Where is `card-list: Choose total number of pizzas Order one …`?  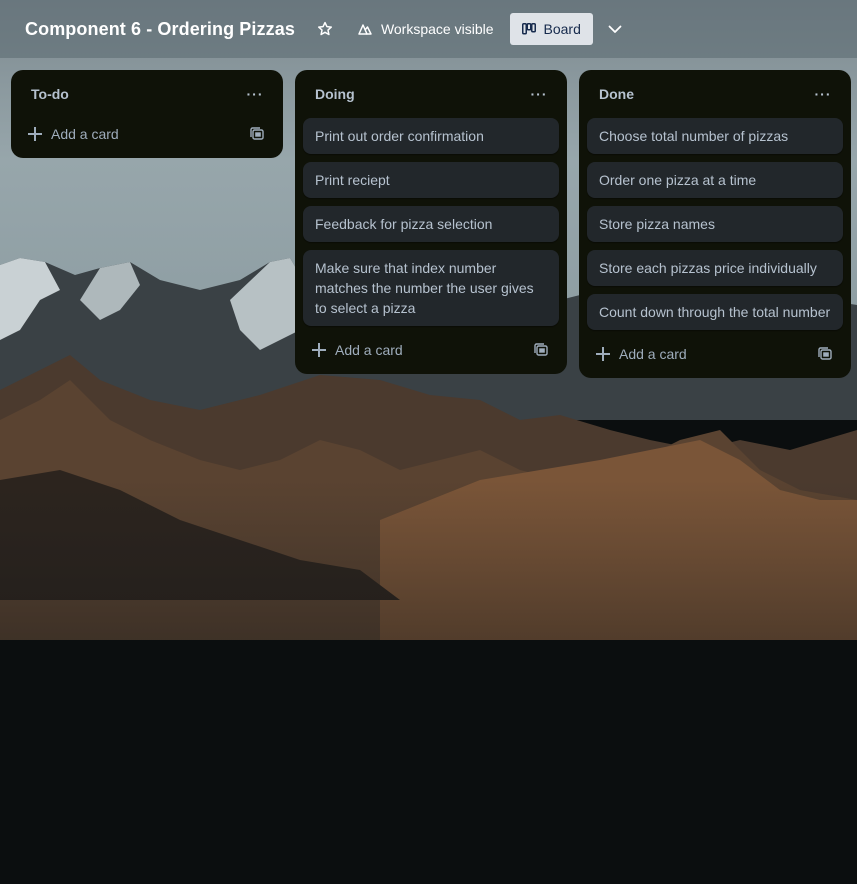 card-list: Choose total number of pizzas Order one … is located at coordinates (715, 224).